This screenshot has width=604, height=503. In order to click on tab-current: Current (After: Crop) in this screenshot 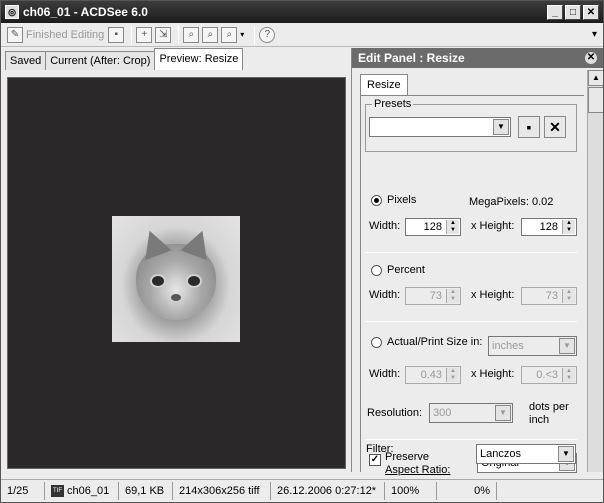, I will do `click(100, 60)`.